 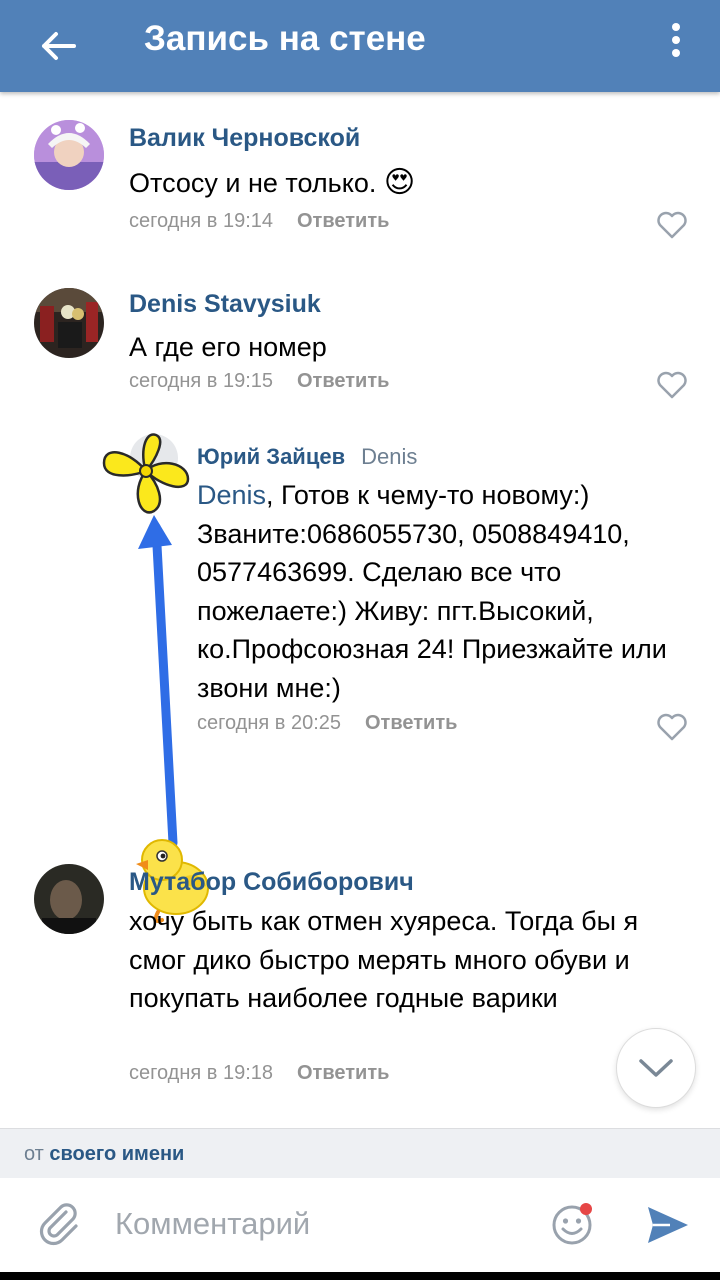 I want to click on back-button, so click(x=58, y=46).